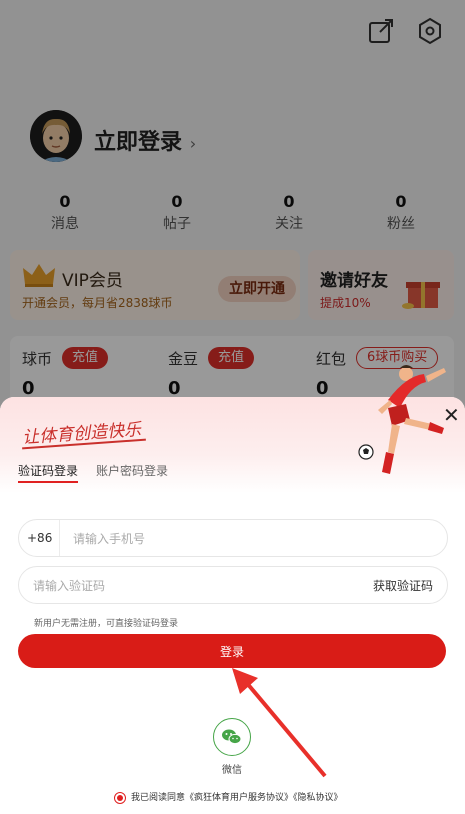  I want to click on tab-underline, so click(48, 482).